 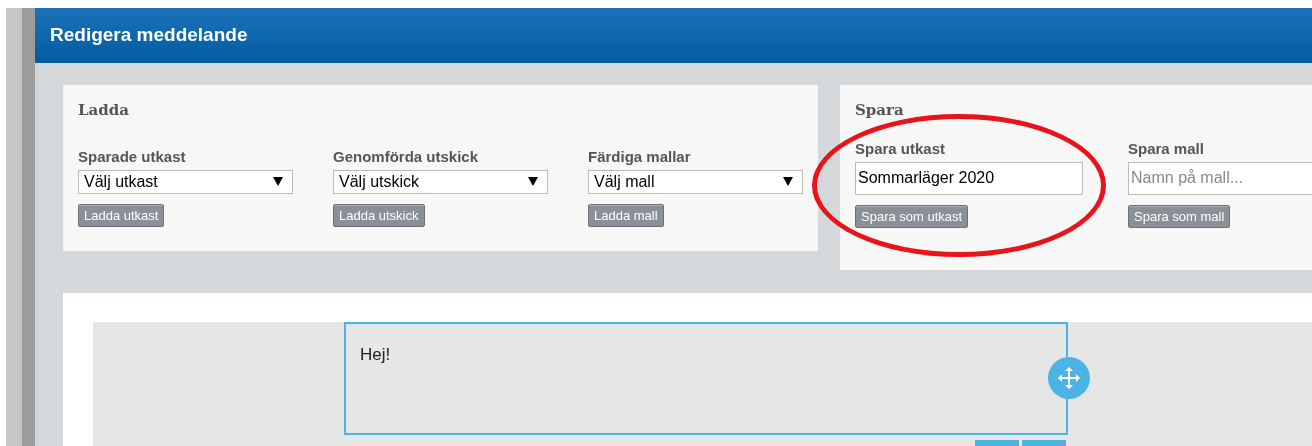 What do you see at coordinates (880, 110) in the screenshot?
I see `panel-title: Spara` at bounding box center [880, 110].